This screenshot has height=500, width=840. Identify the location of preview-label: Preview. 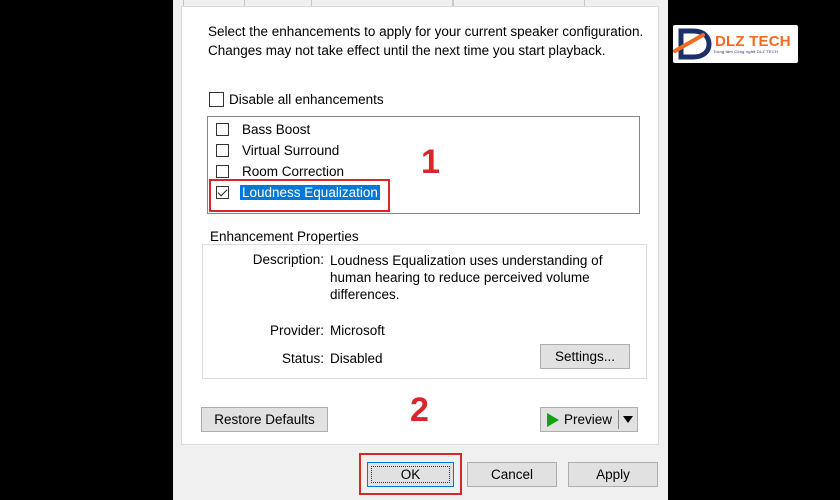
(588, 419).